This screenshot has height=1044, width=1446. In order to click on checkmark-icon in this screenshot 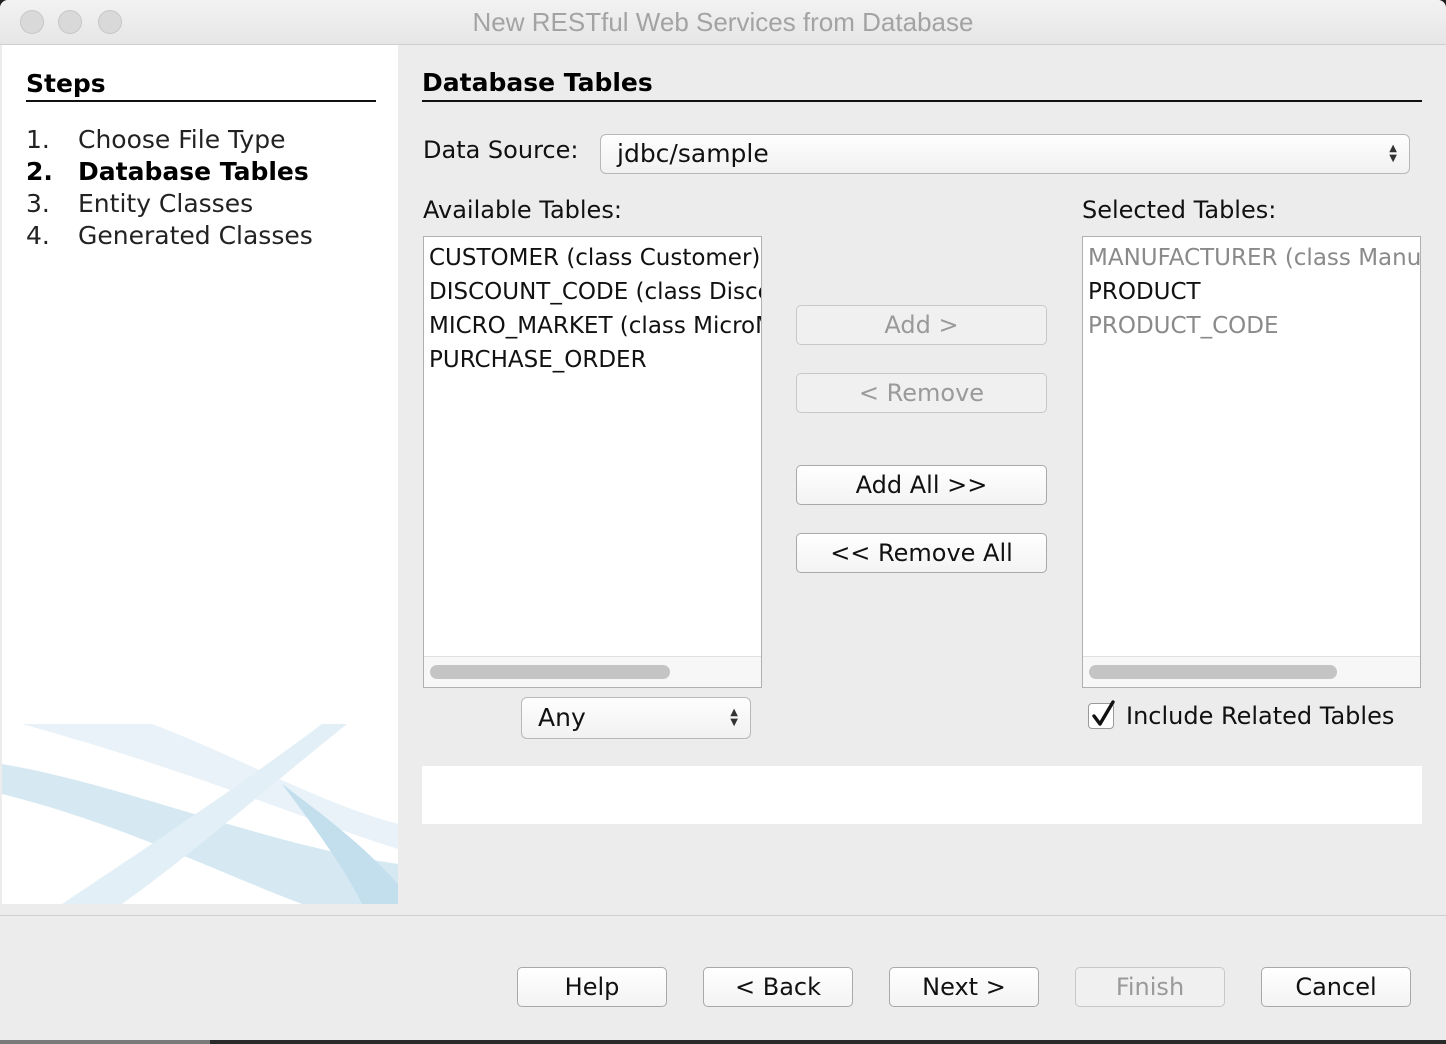, I will do `click(1103, 713)`.